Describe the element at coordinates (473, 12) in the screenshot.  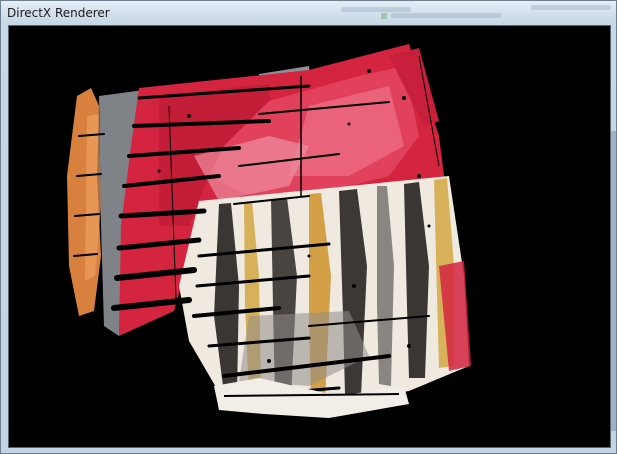
I see `background-window-ghost` at that location.